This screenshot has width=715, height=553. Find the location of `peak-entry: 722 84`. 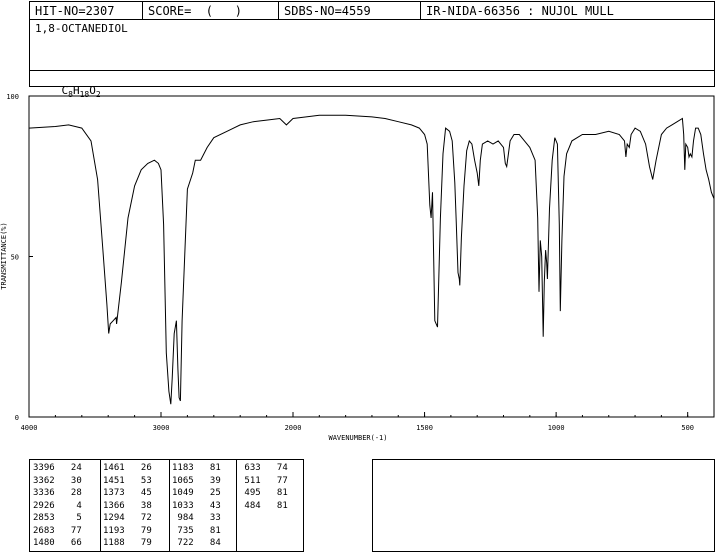

peak-entry: 722 84 is located at coordinates (196, 543).